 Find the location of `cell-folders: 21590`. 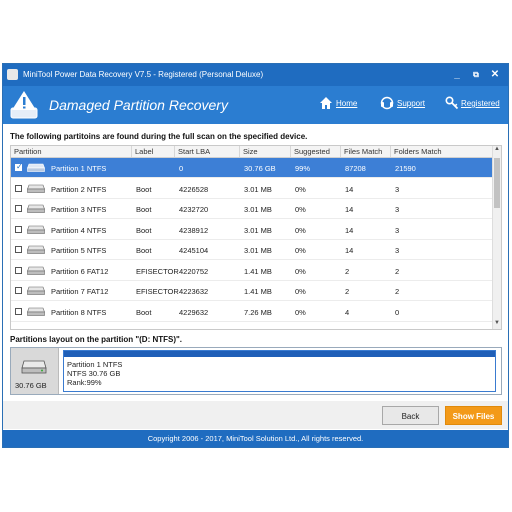

cell-folders: 21590 is located at coordinates (405, 168).